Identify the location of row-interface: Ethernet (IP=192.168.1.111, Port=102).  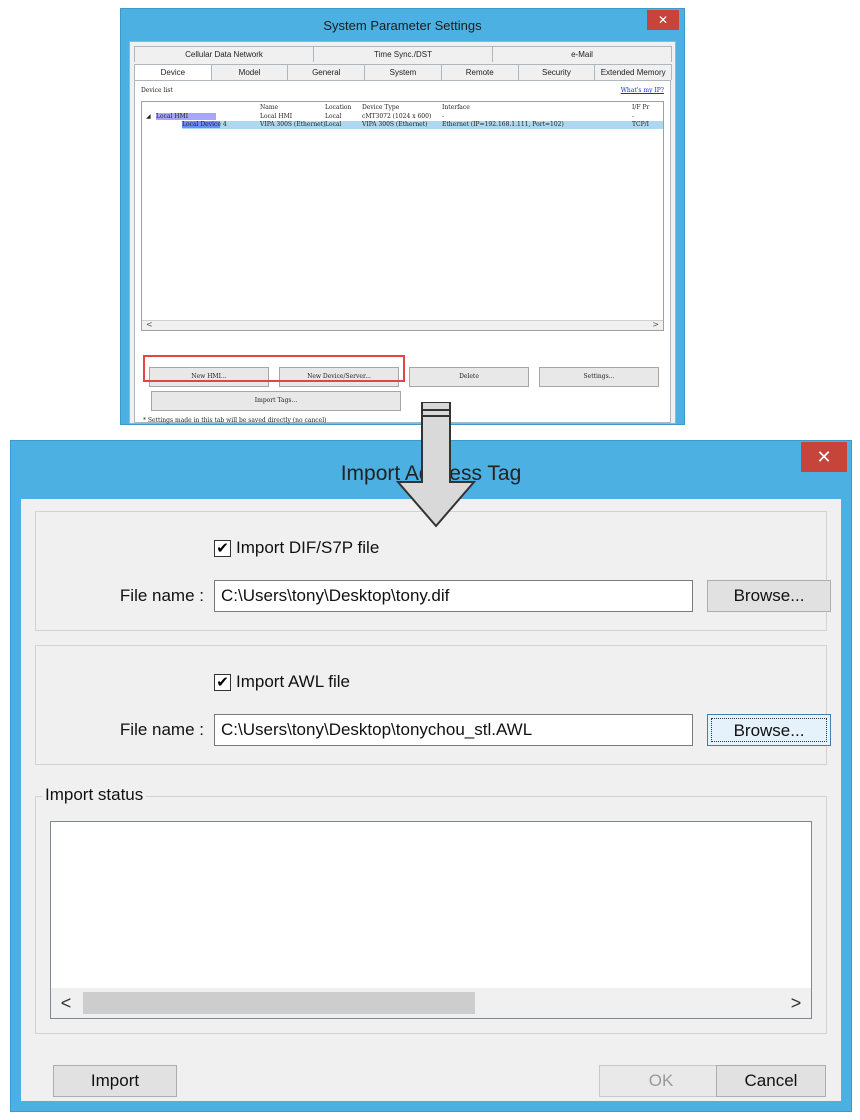
(503, 124).